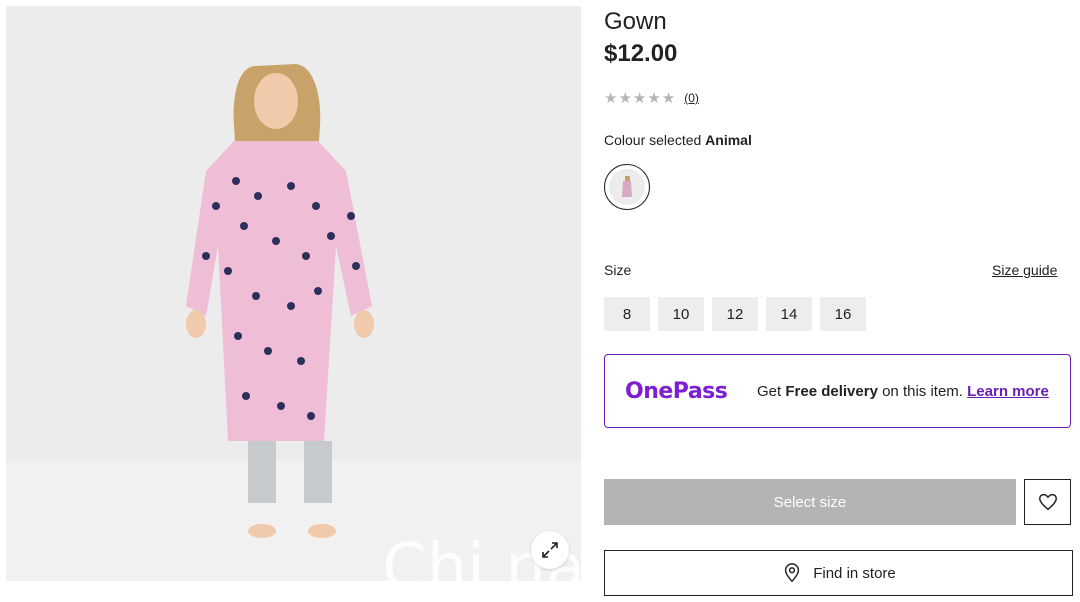 The width and height of the screenshot is (1080, 602). I want to click on colour-swatch, so click(627, 187).